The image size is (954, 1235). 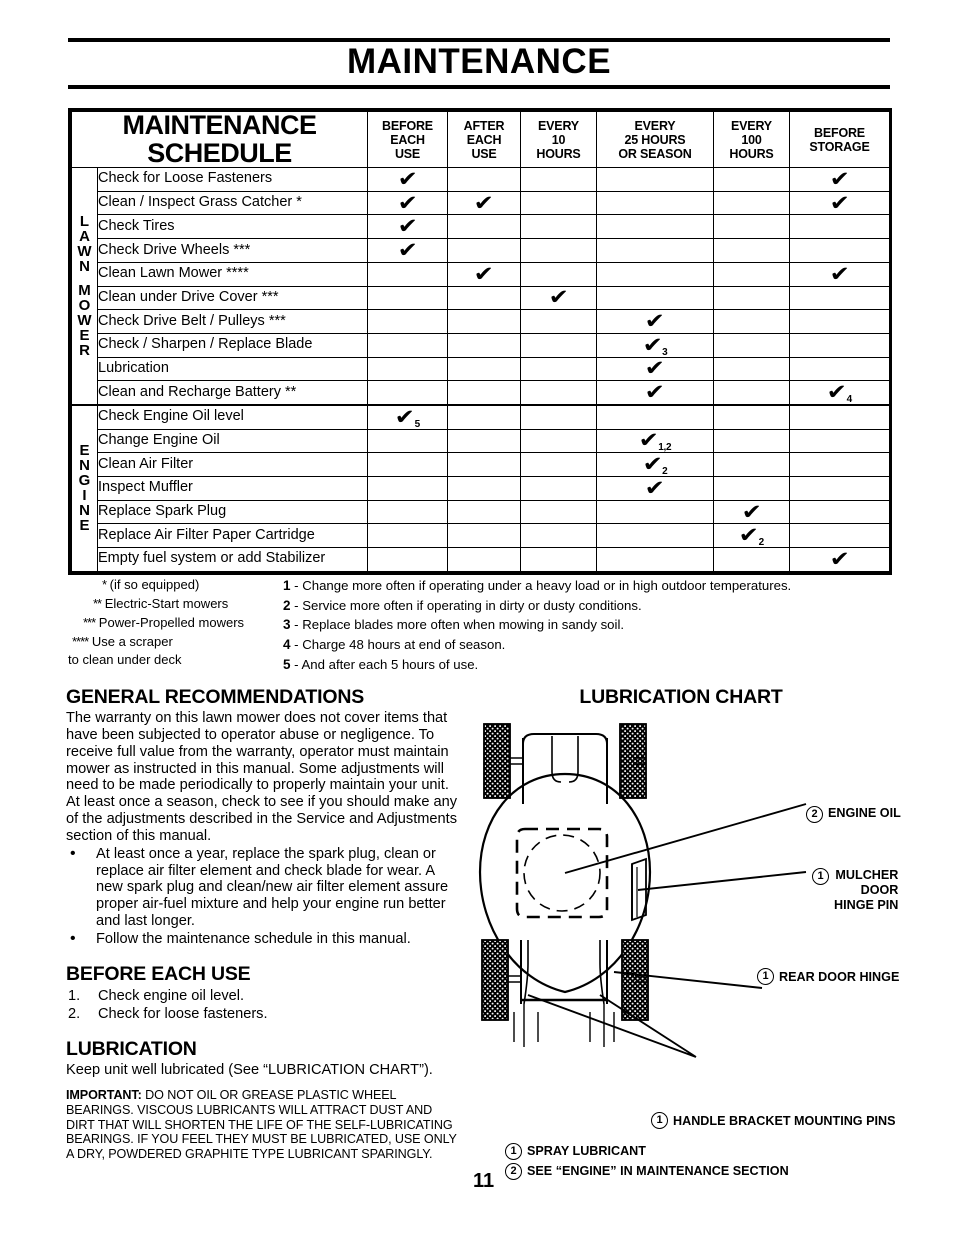 I want to click on lubrication-heading: LUBRICATION, so click(x=131, y=1049).